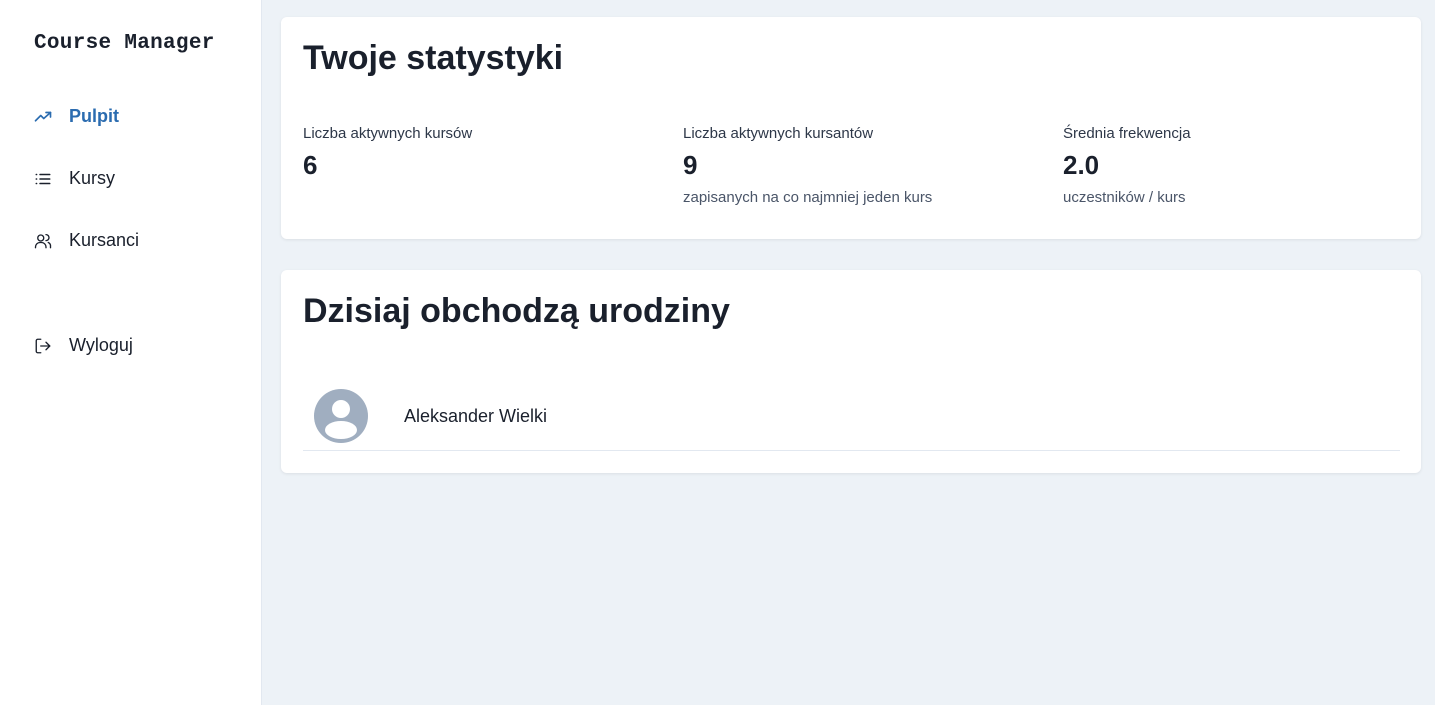 This screenshot has width=1435, height=705. Describe the element at coordinates (43, 117) in the screenshot. I see `trending-up-icon` at that location.